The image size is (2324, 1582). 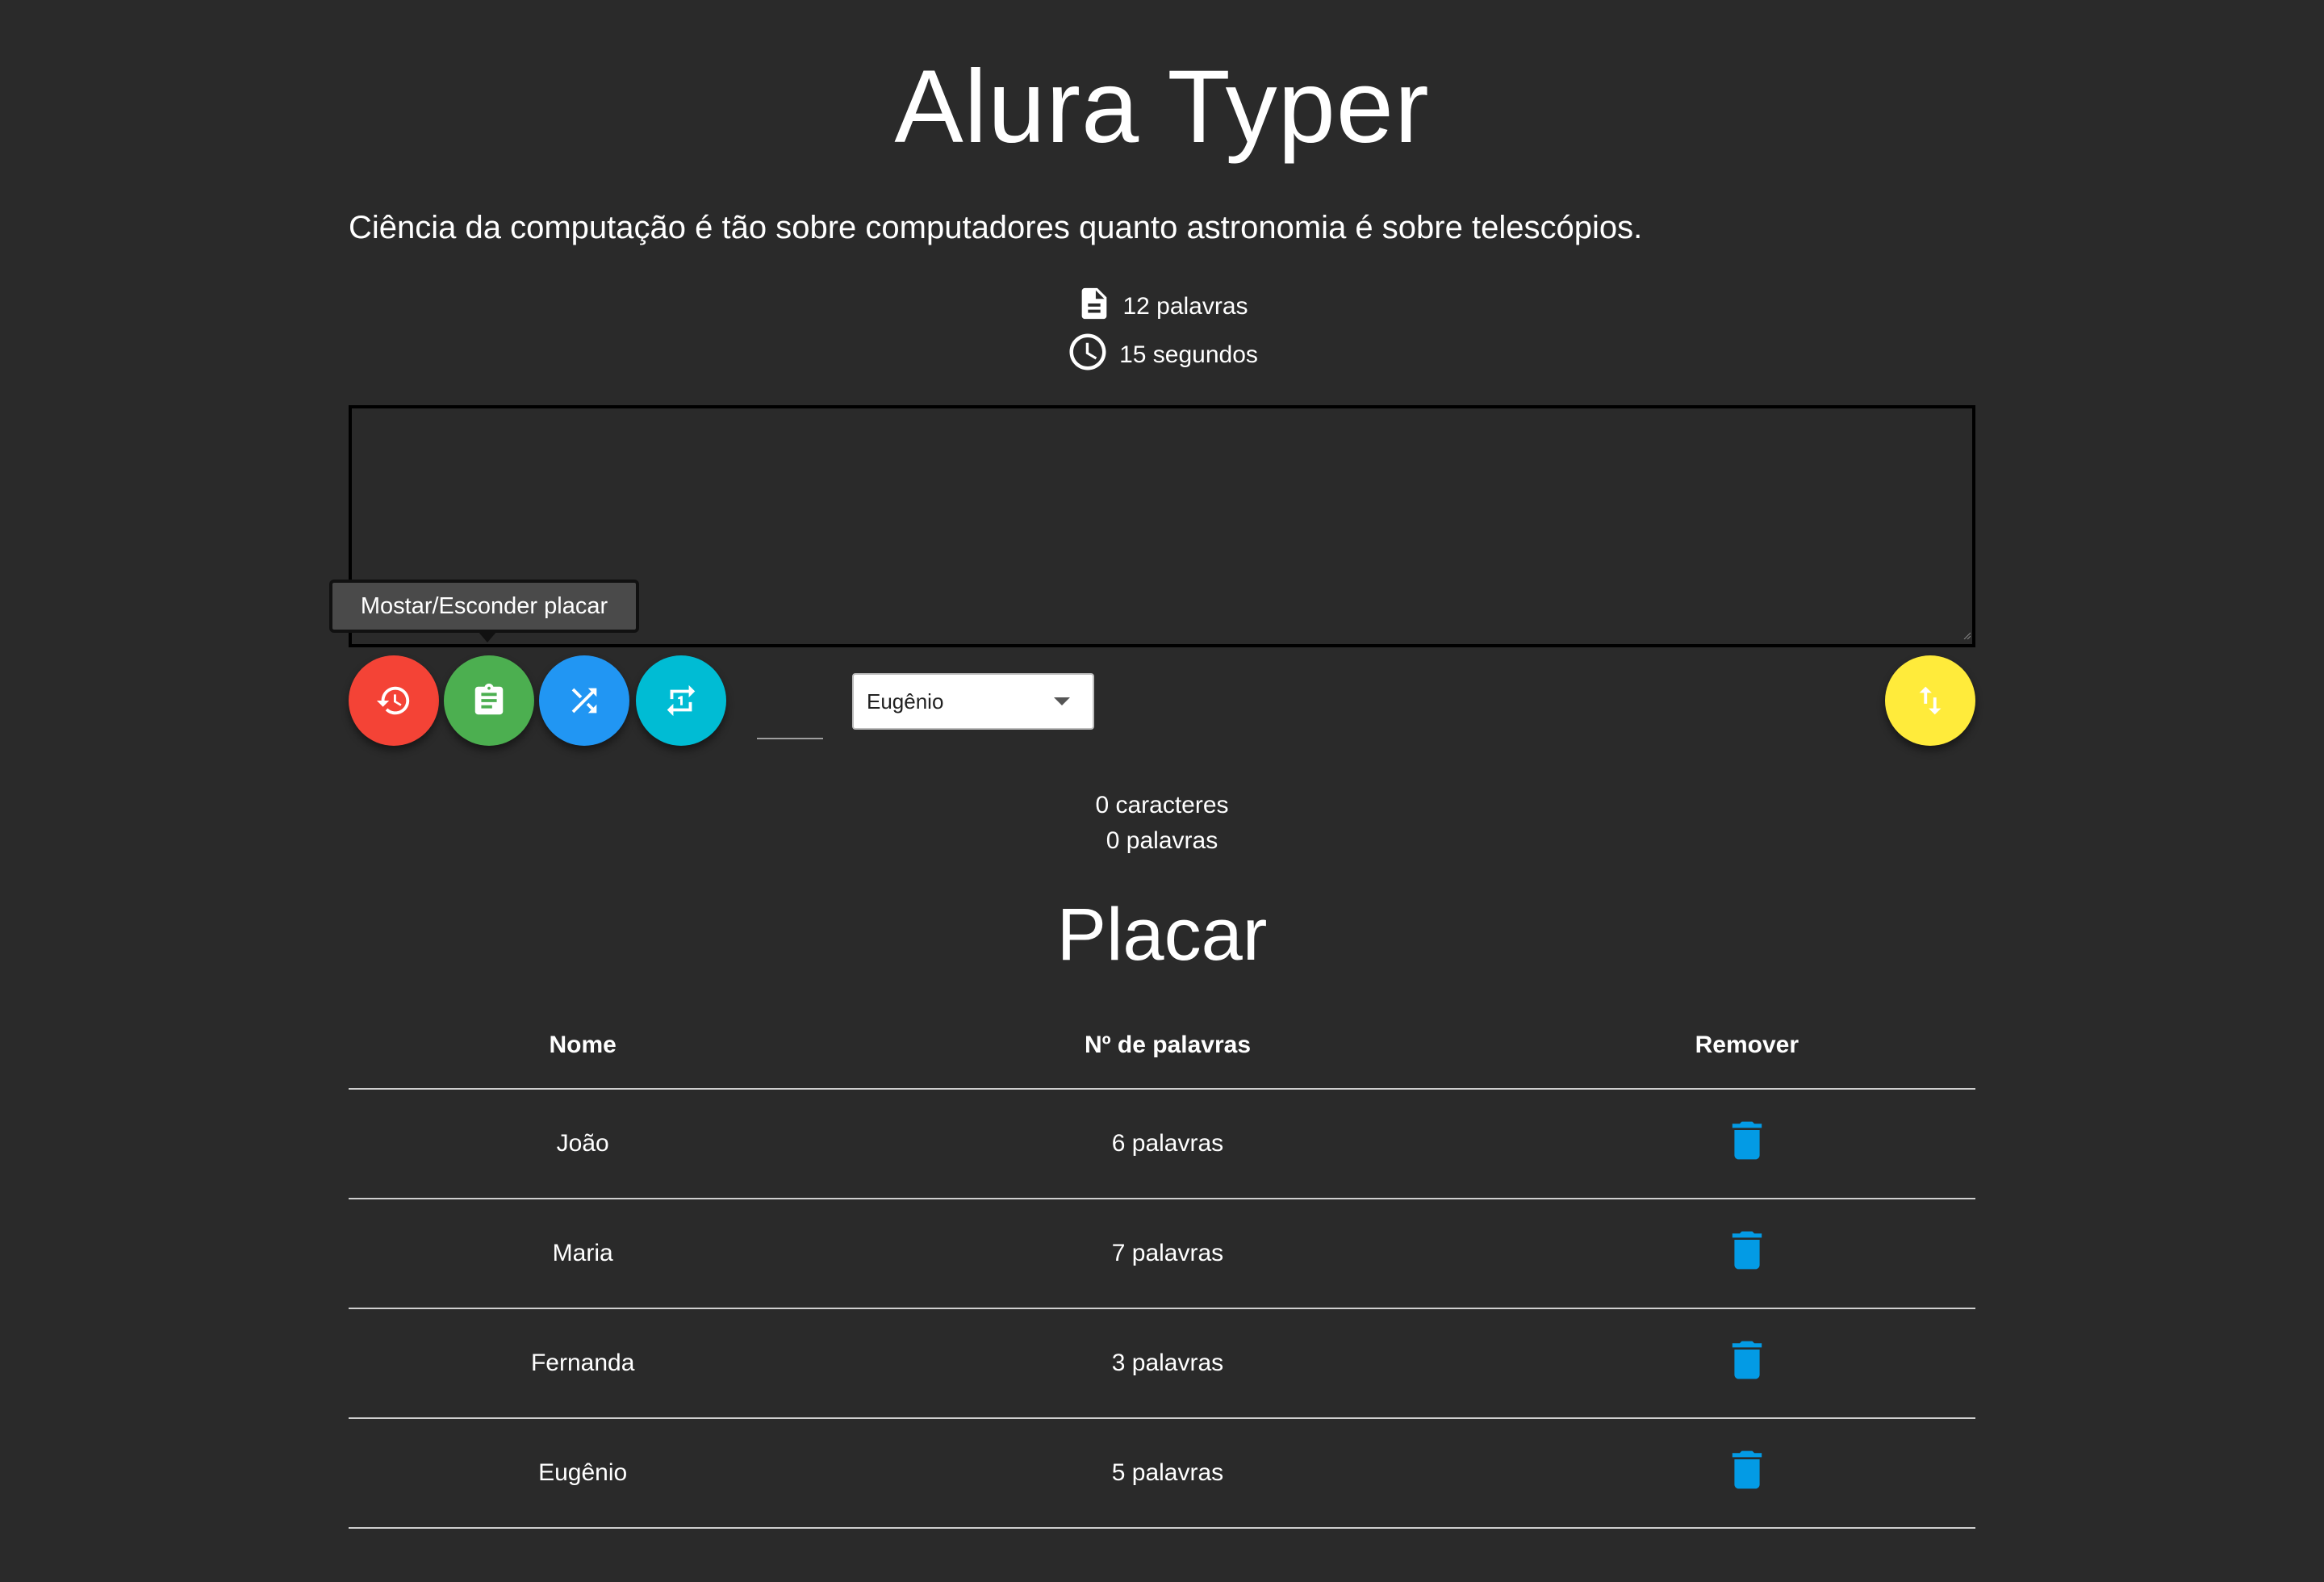 I want to click on table-row: Maria 7 palavras, so click(x=1162, y=1254).